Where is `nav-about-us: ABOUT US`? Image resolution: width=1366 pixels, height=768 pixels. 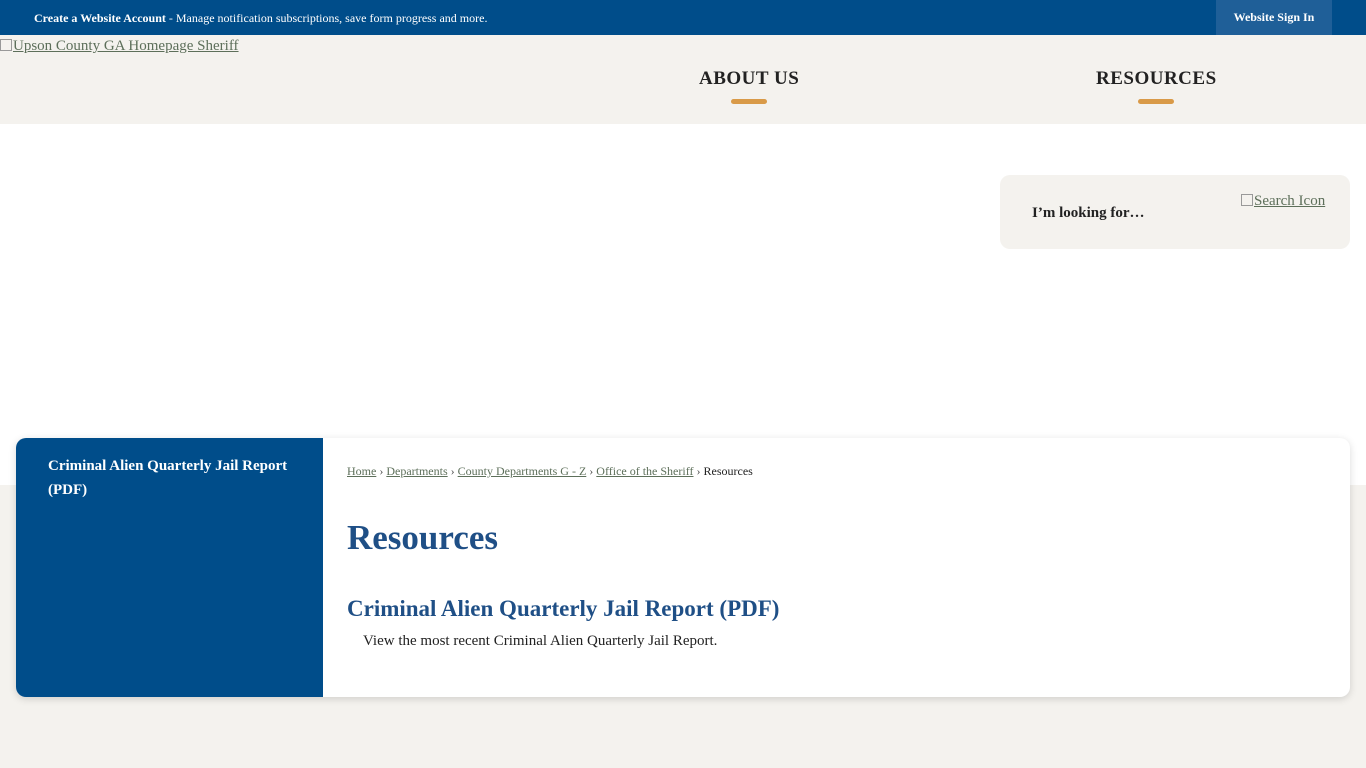
nav-about-us: ABOUT US is located at coordinates (749, 86).